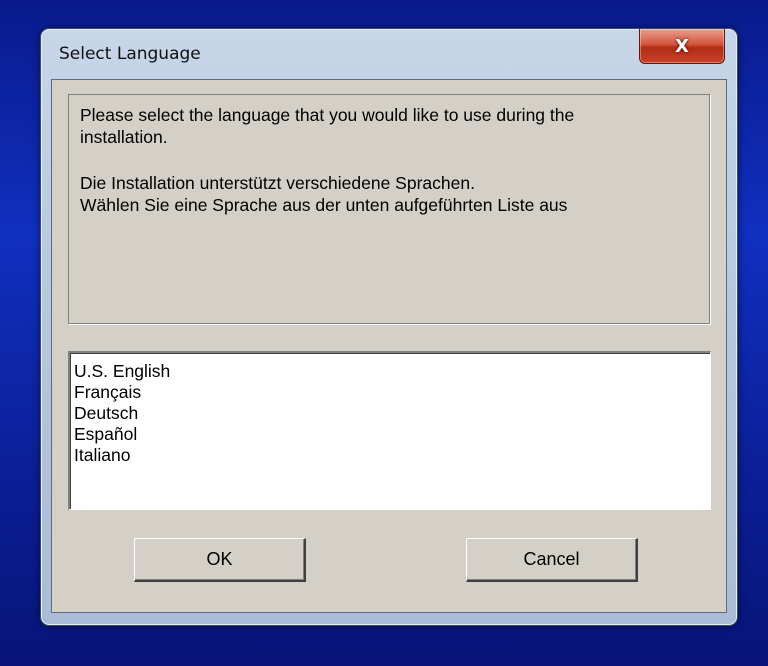 This screenshot has height=666, width=768. I want to click on close-button: X, so click(682, 46).